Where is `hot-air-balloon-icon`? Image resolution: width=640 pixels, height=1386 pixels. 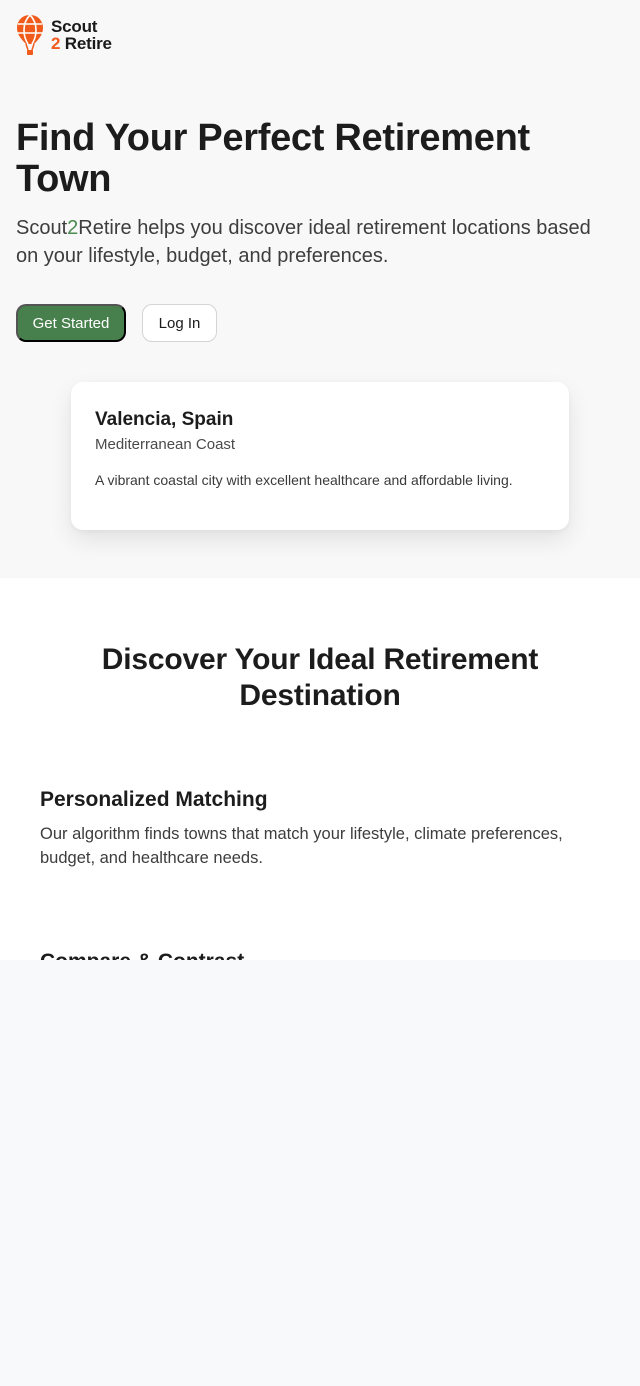
hot-air-balloon-icon is located at coordinates (30, 34).